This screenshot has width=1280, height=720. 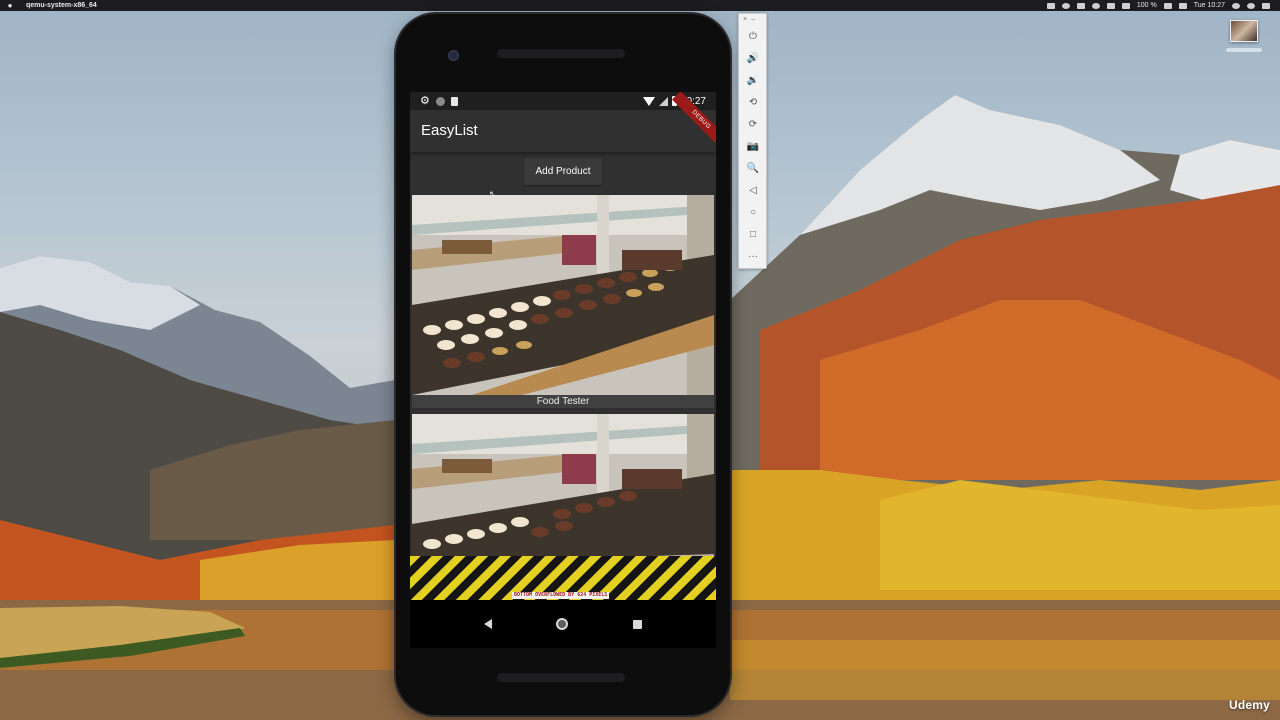 What do you see at coordinates (1167, 5) in the screenshot?
I see `battery-icon` at bounding box center [1167, 5].